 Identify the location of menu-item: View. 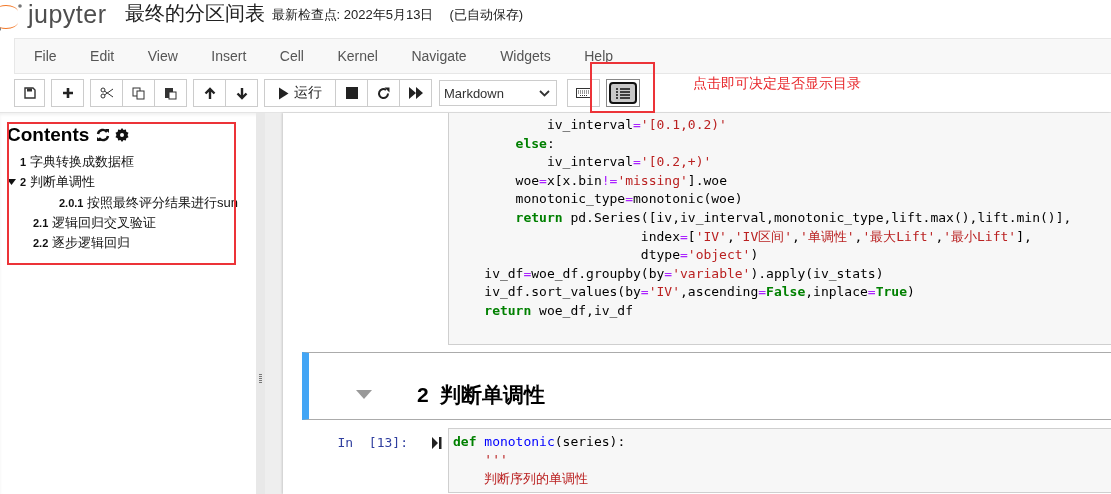
(162, 56).